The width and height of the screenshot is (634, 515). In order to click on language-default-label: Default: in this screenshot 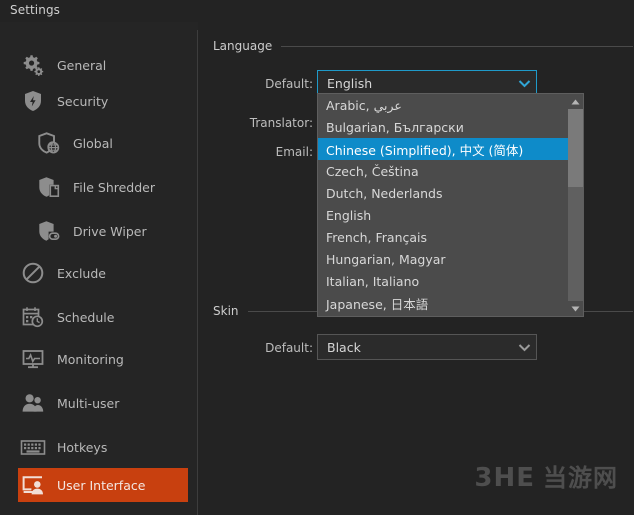, I will do `click(289, 84)`.